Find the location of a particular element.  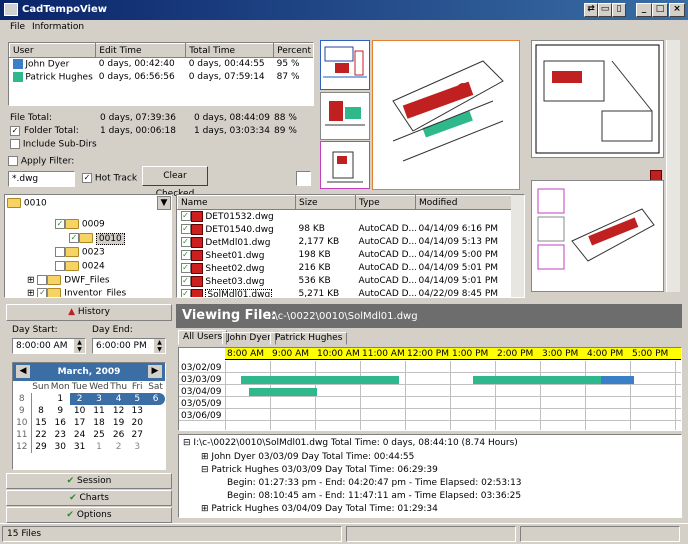

model-preview is located at coordinates (597, 236).